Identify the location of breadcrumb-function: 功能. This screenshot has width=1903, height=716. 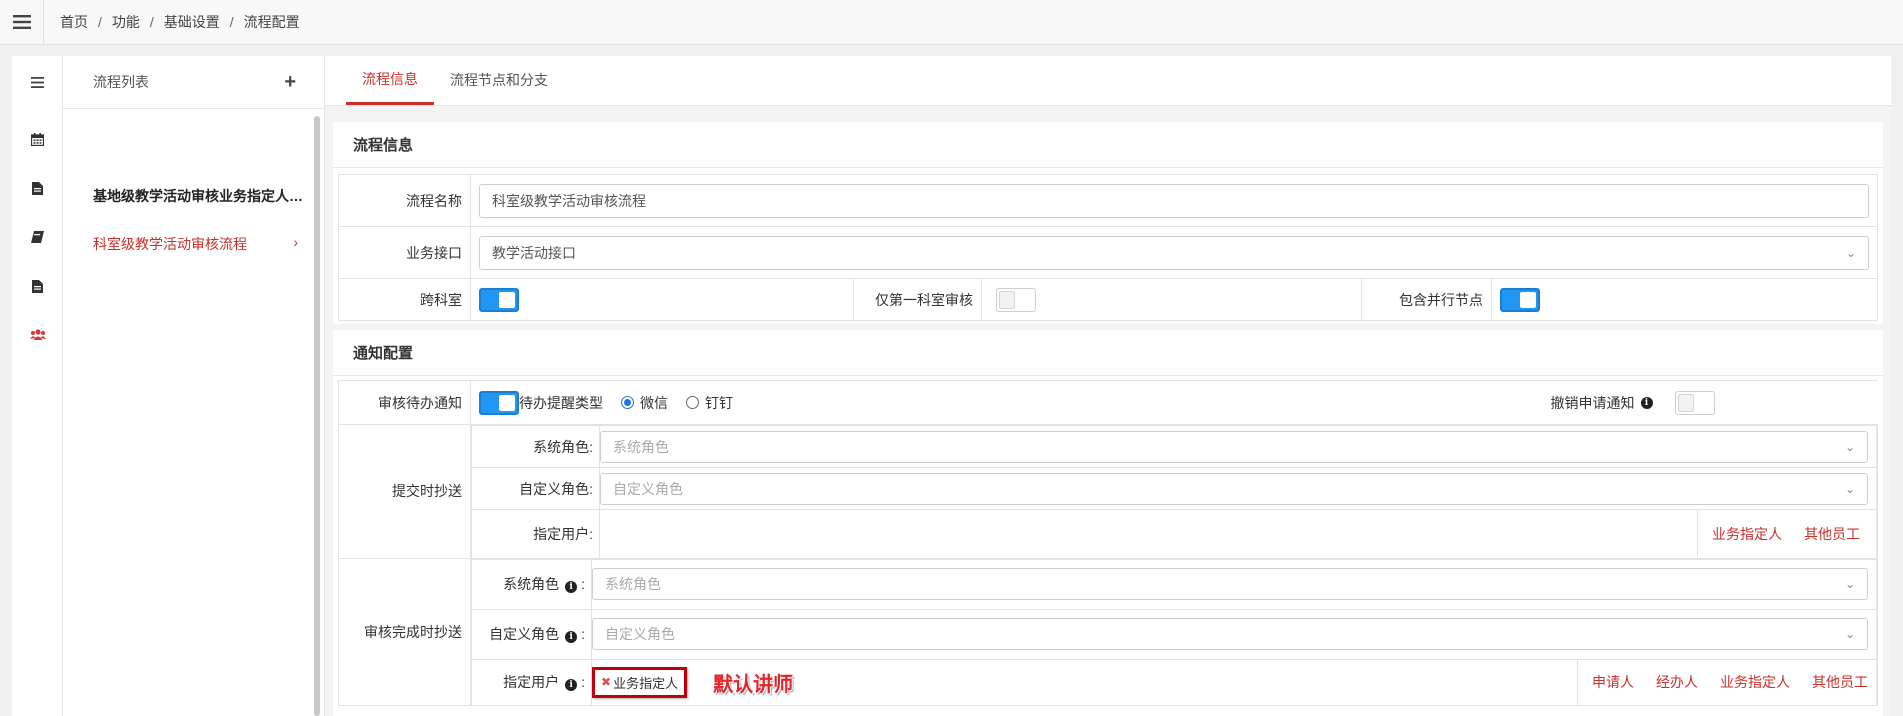
(126, 22).